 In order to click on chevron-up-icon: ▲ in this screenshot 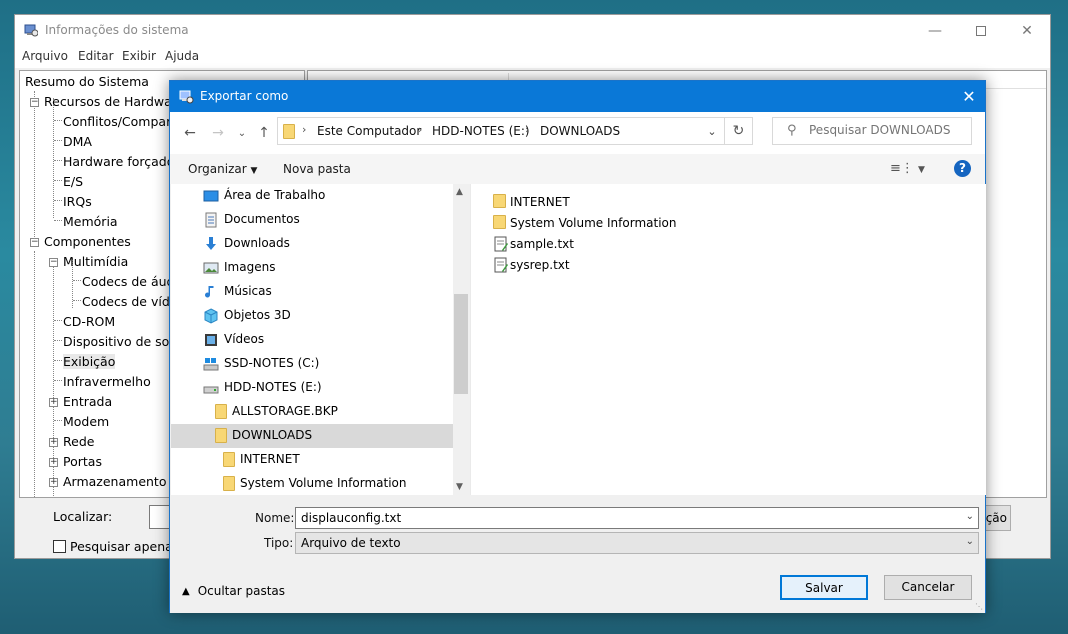, I will do `click(186, 591)`.